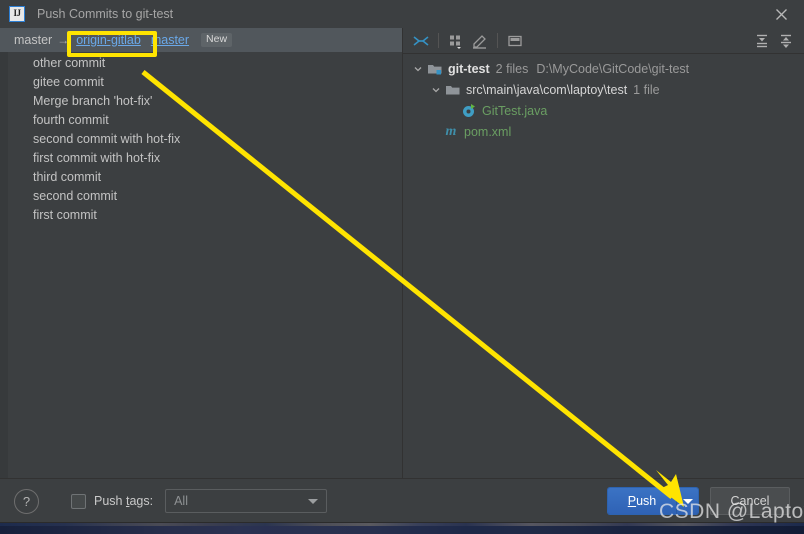 This screenshot has height=534, width=804. Describe the element at coordinates (421, 40) in the screenshot. I see `collapse-expand-icon` at that location.